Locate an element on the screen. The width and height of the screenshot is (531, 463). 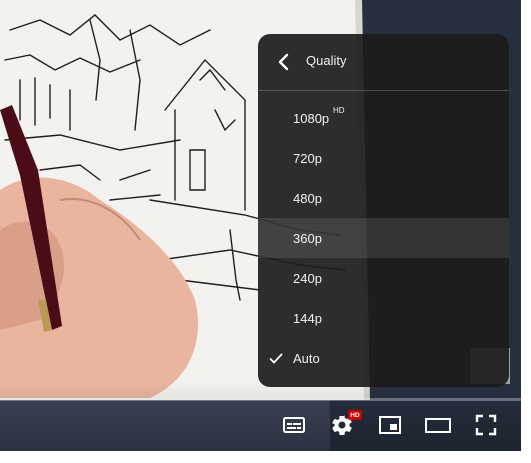
quality-option-1080p: 1080p HD is located at coordinates (383, 118).